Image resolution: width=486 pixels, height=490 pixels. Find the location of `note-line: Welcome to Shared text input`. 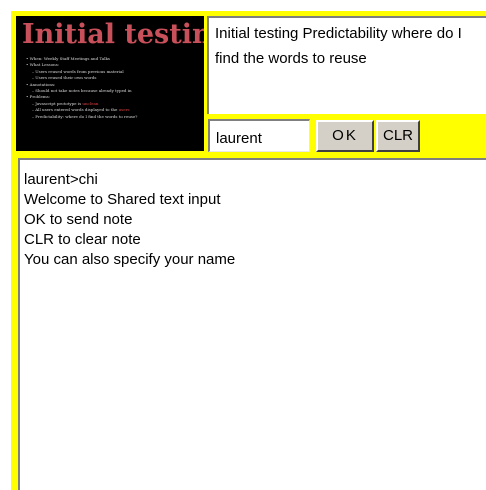

note-line: Welcome to Shared text input is located at coordinates (122, 199).